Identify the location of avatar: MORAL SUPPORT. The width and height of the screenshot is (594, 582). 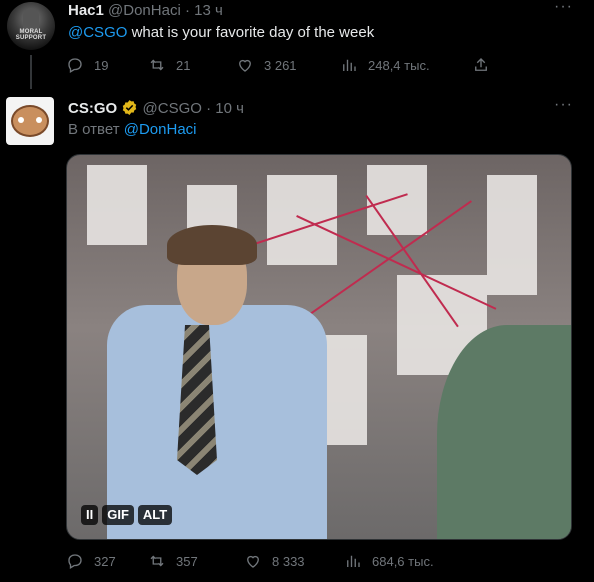
(31, 26).